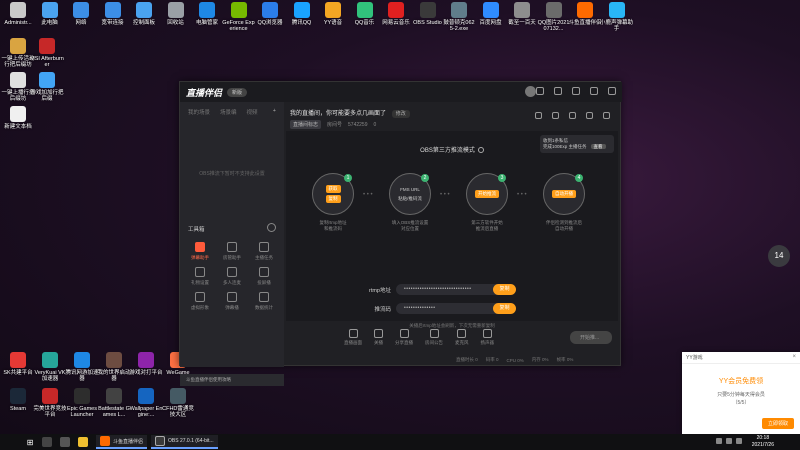 Image resolution: width=800 pixels, height=450 pixels. I want to click on copy-key-button: 复制, so click(504, 308).